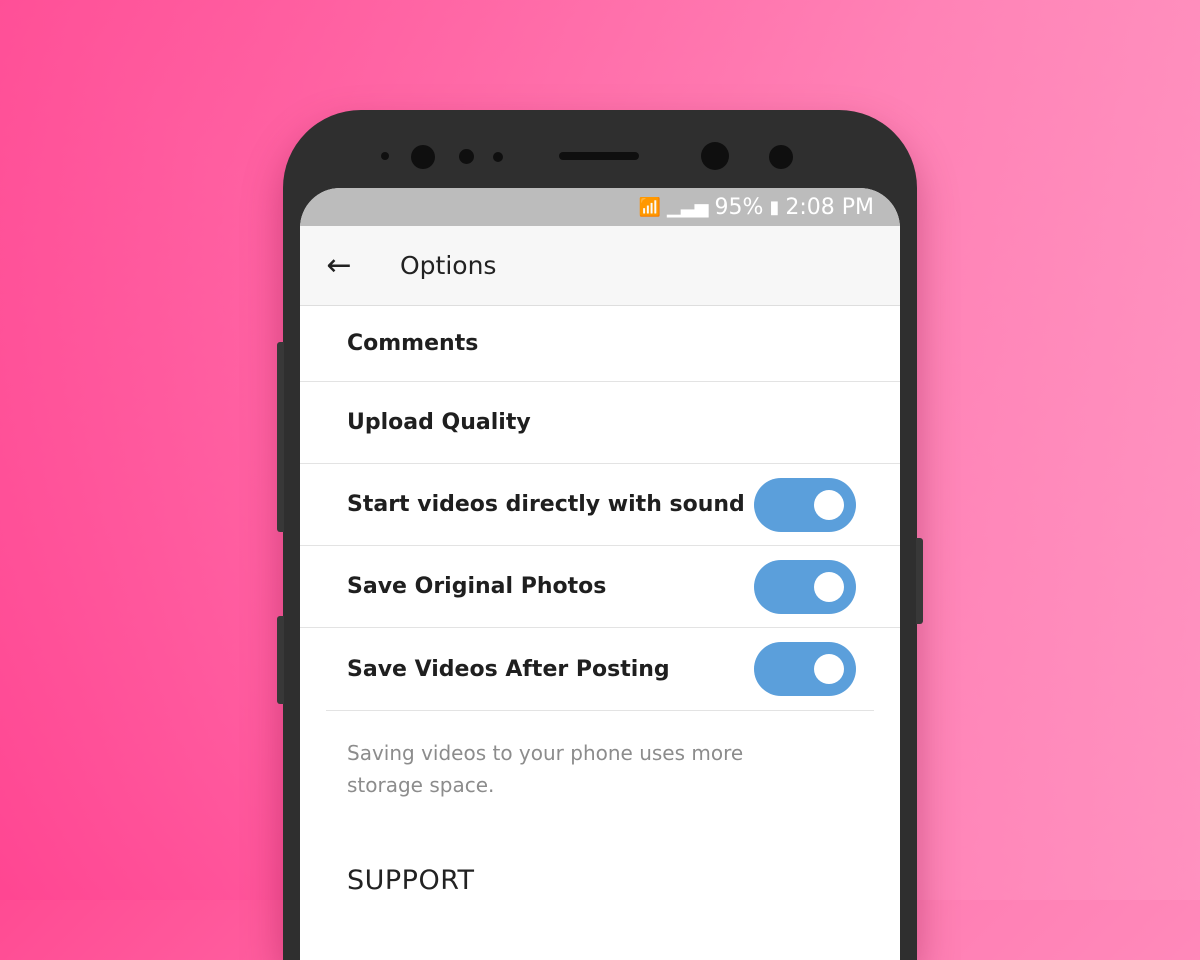 The width and height of the screenshot is (1200, 960). Describe the element at coordinates (599, 156) in the screenshot. I see `earpiece-speaker` at that location.